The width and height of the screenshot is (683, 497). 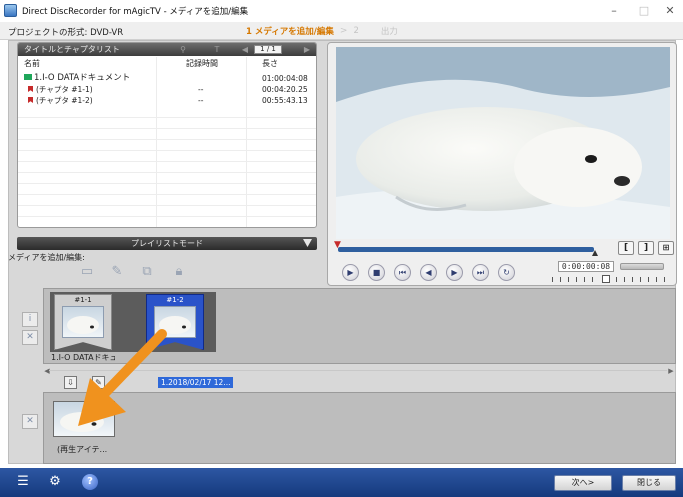 What do you see at coordinates (183, 49) in the screenshot?
I see `search-icon: ⚲` at bounding box center [183, 49].